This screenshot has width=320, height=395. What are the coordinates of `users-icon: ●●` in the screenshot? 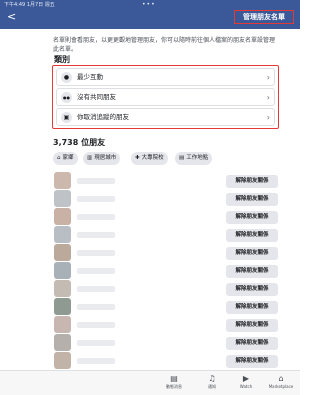 It's located at (66, 97).